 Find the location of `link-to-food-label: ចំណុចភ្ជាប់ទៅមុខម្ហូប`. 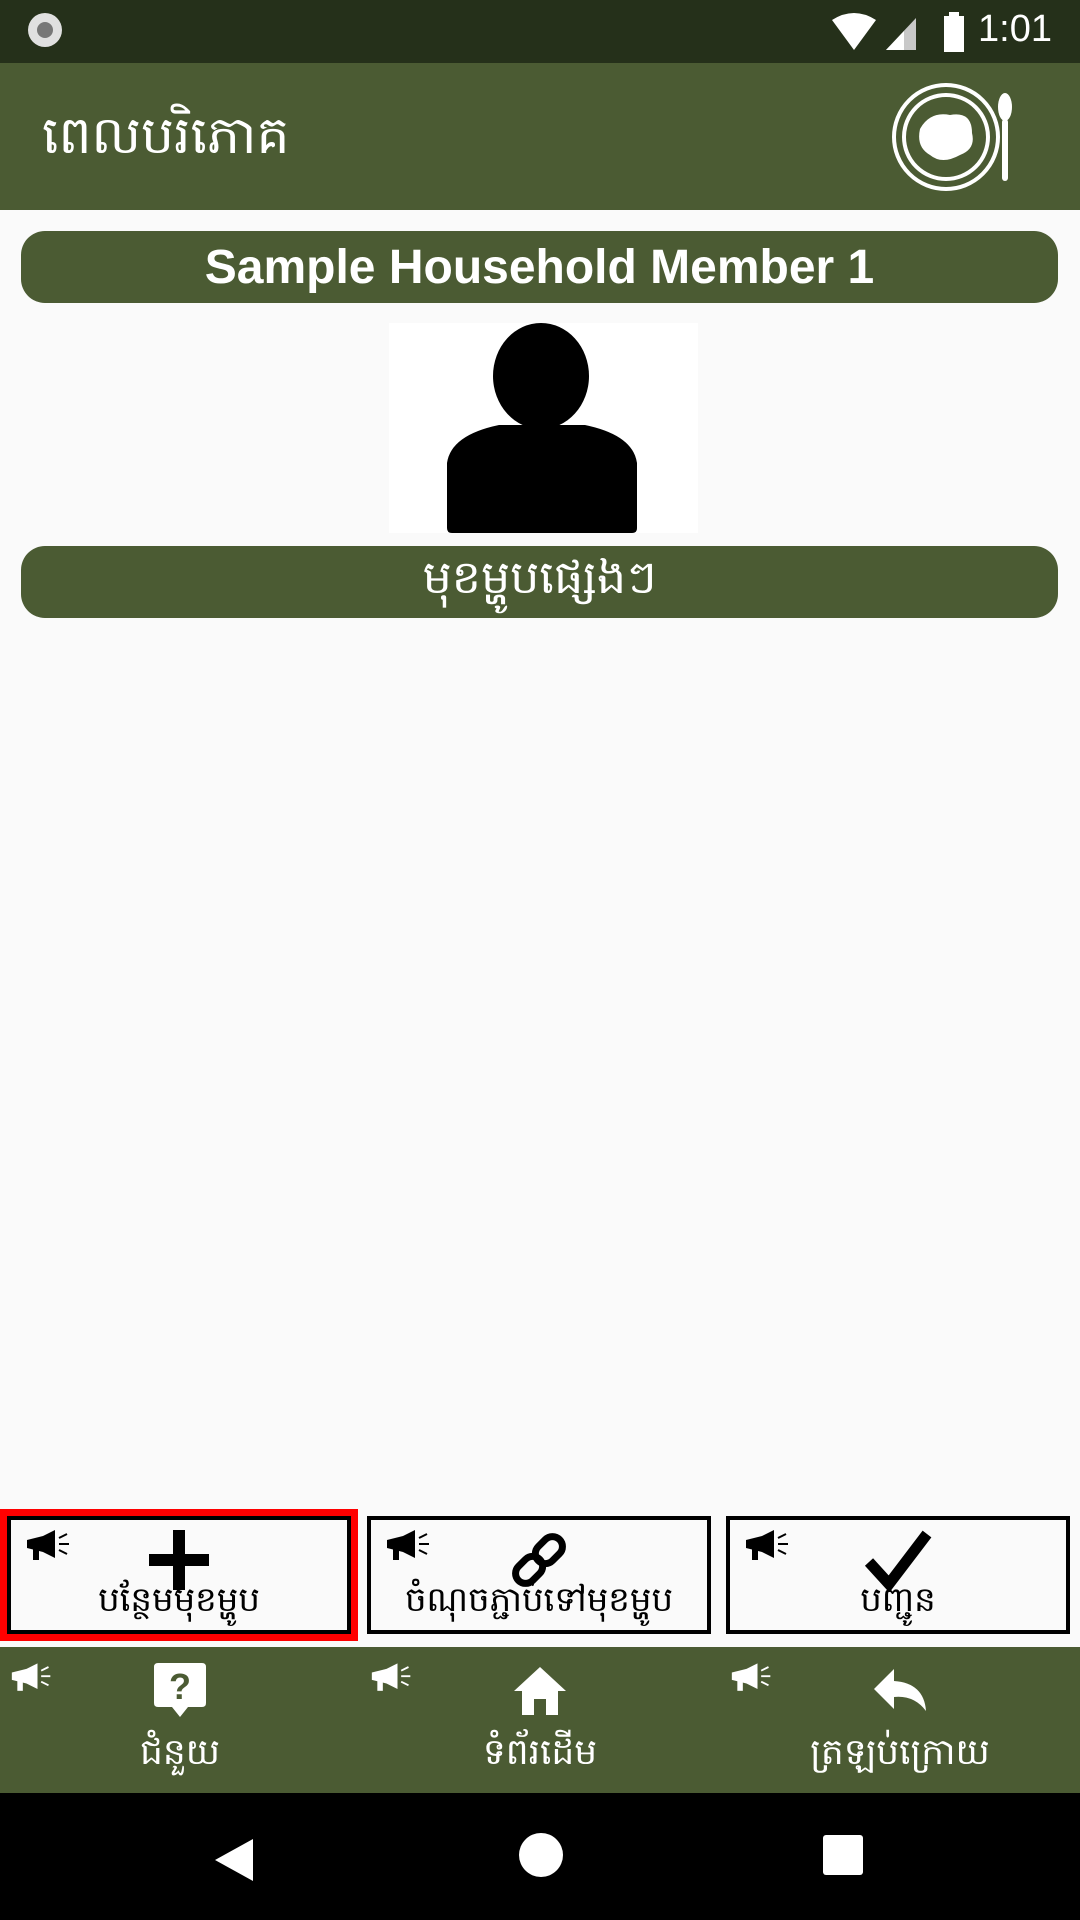

link-to-food-label: ចំណុចភ្ជាប់ទៅមុខម្ហូប is located at coordinates (539, 1600).